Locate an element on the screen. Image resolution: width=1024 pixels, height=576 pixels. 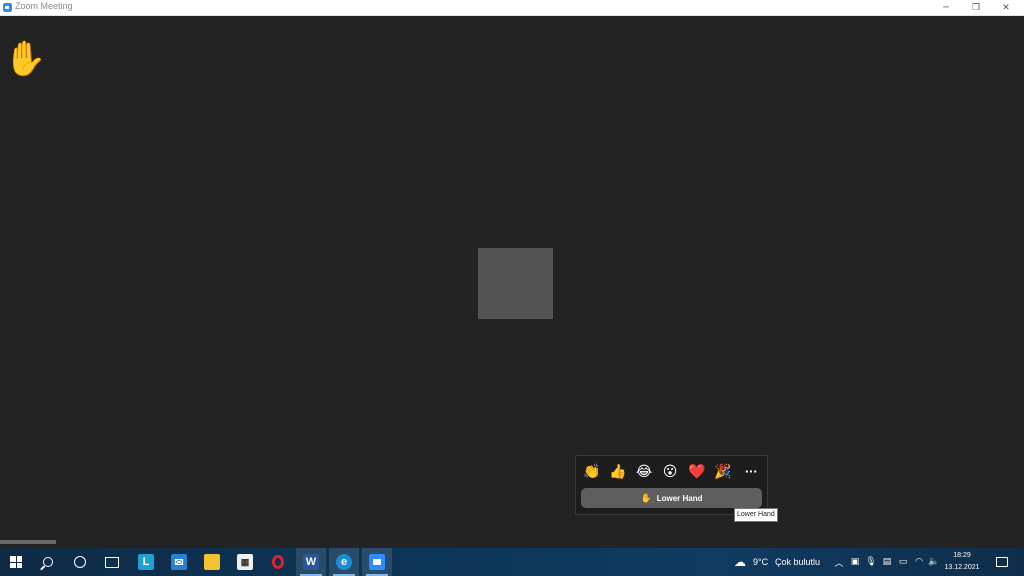
clock-date: 13.12.2021 is located at coordinates (962, 567).